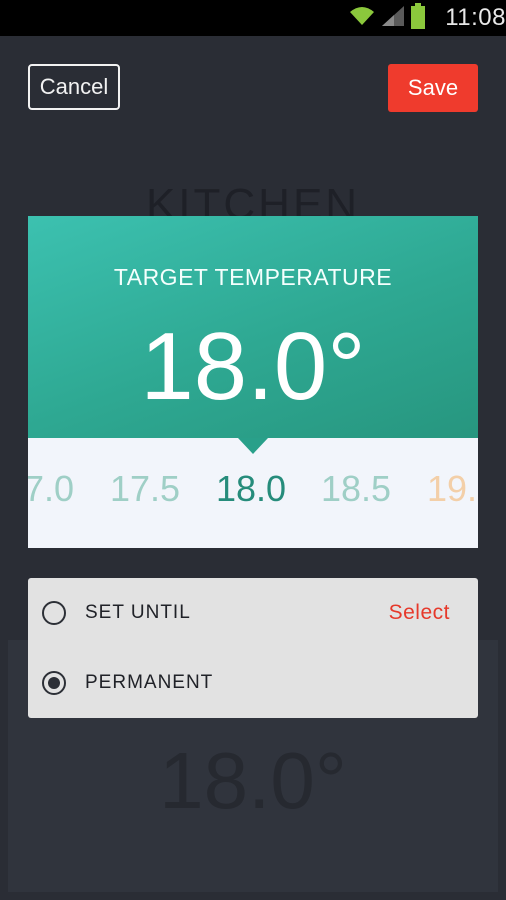  Describe the element at coordinates (452, 489) in the screenshot. I see `picker-value: 19.` at that location.